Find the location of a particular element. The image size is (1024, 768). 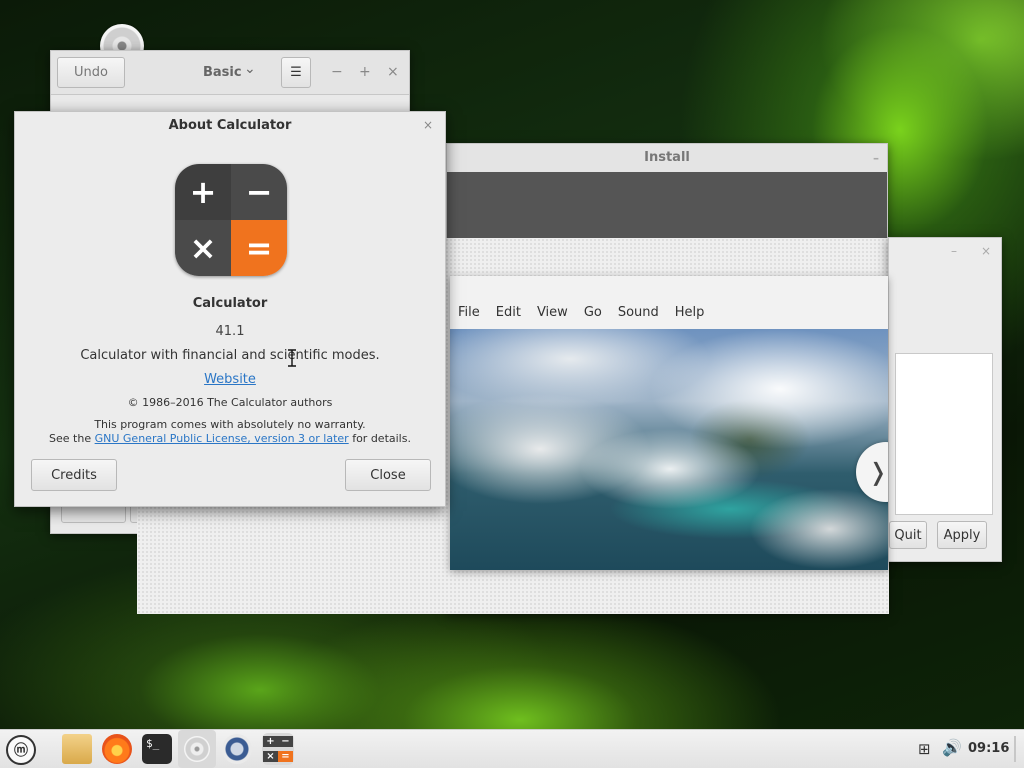

website-link: Website is located at coordinates (230, 379).